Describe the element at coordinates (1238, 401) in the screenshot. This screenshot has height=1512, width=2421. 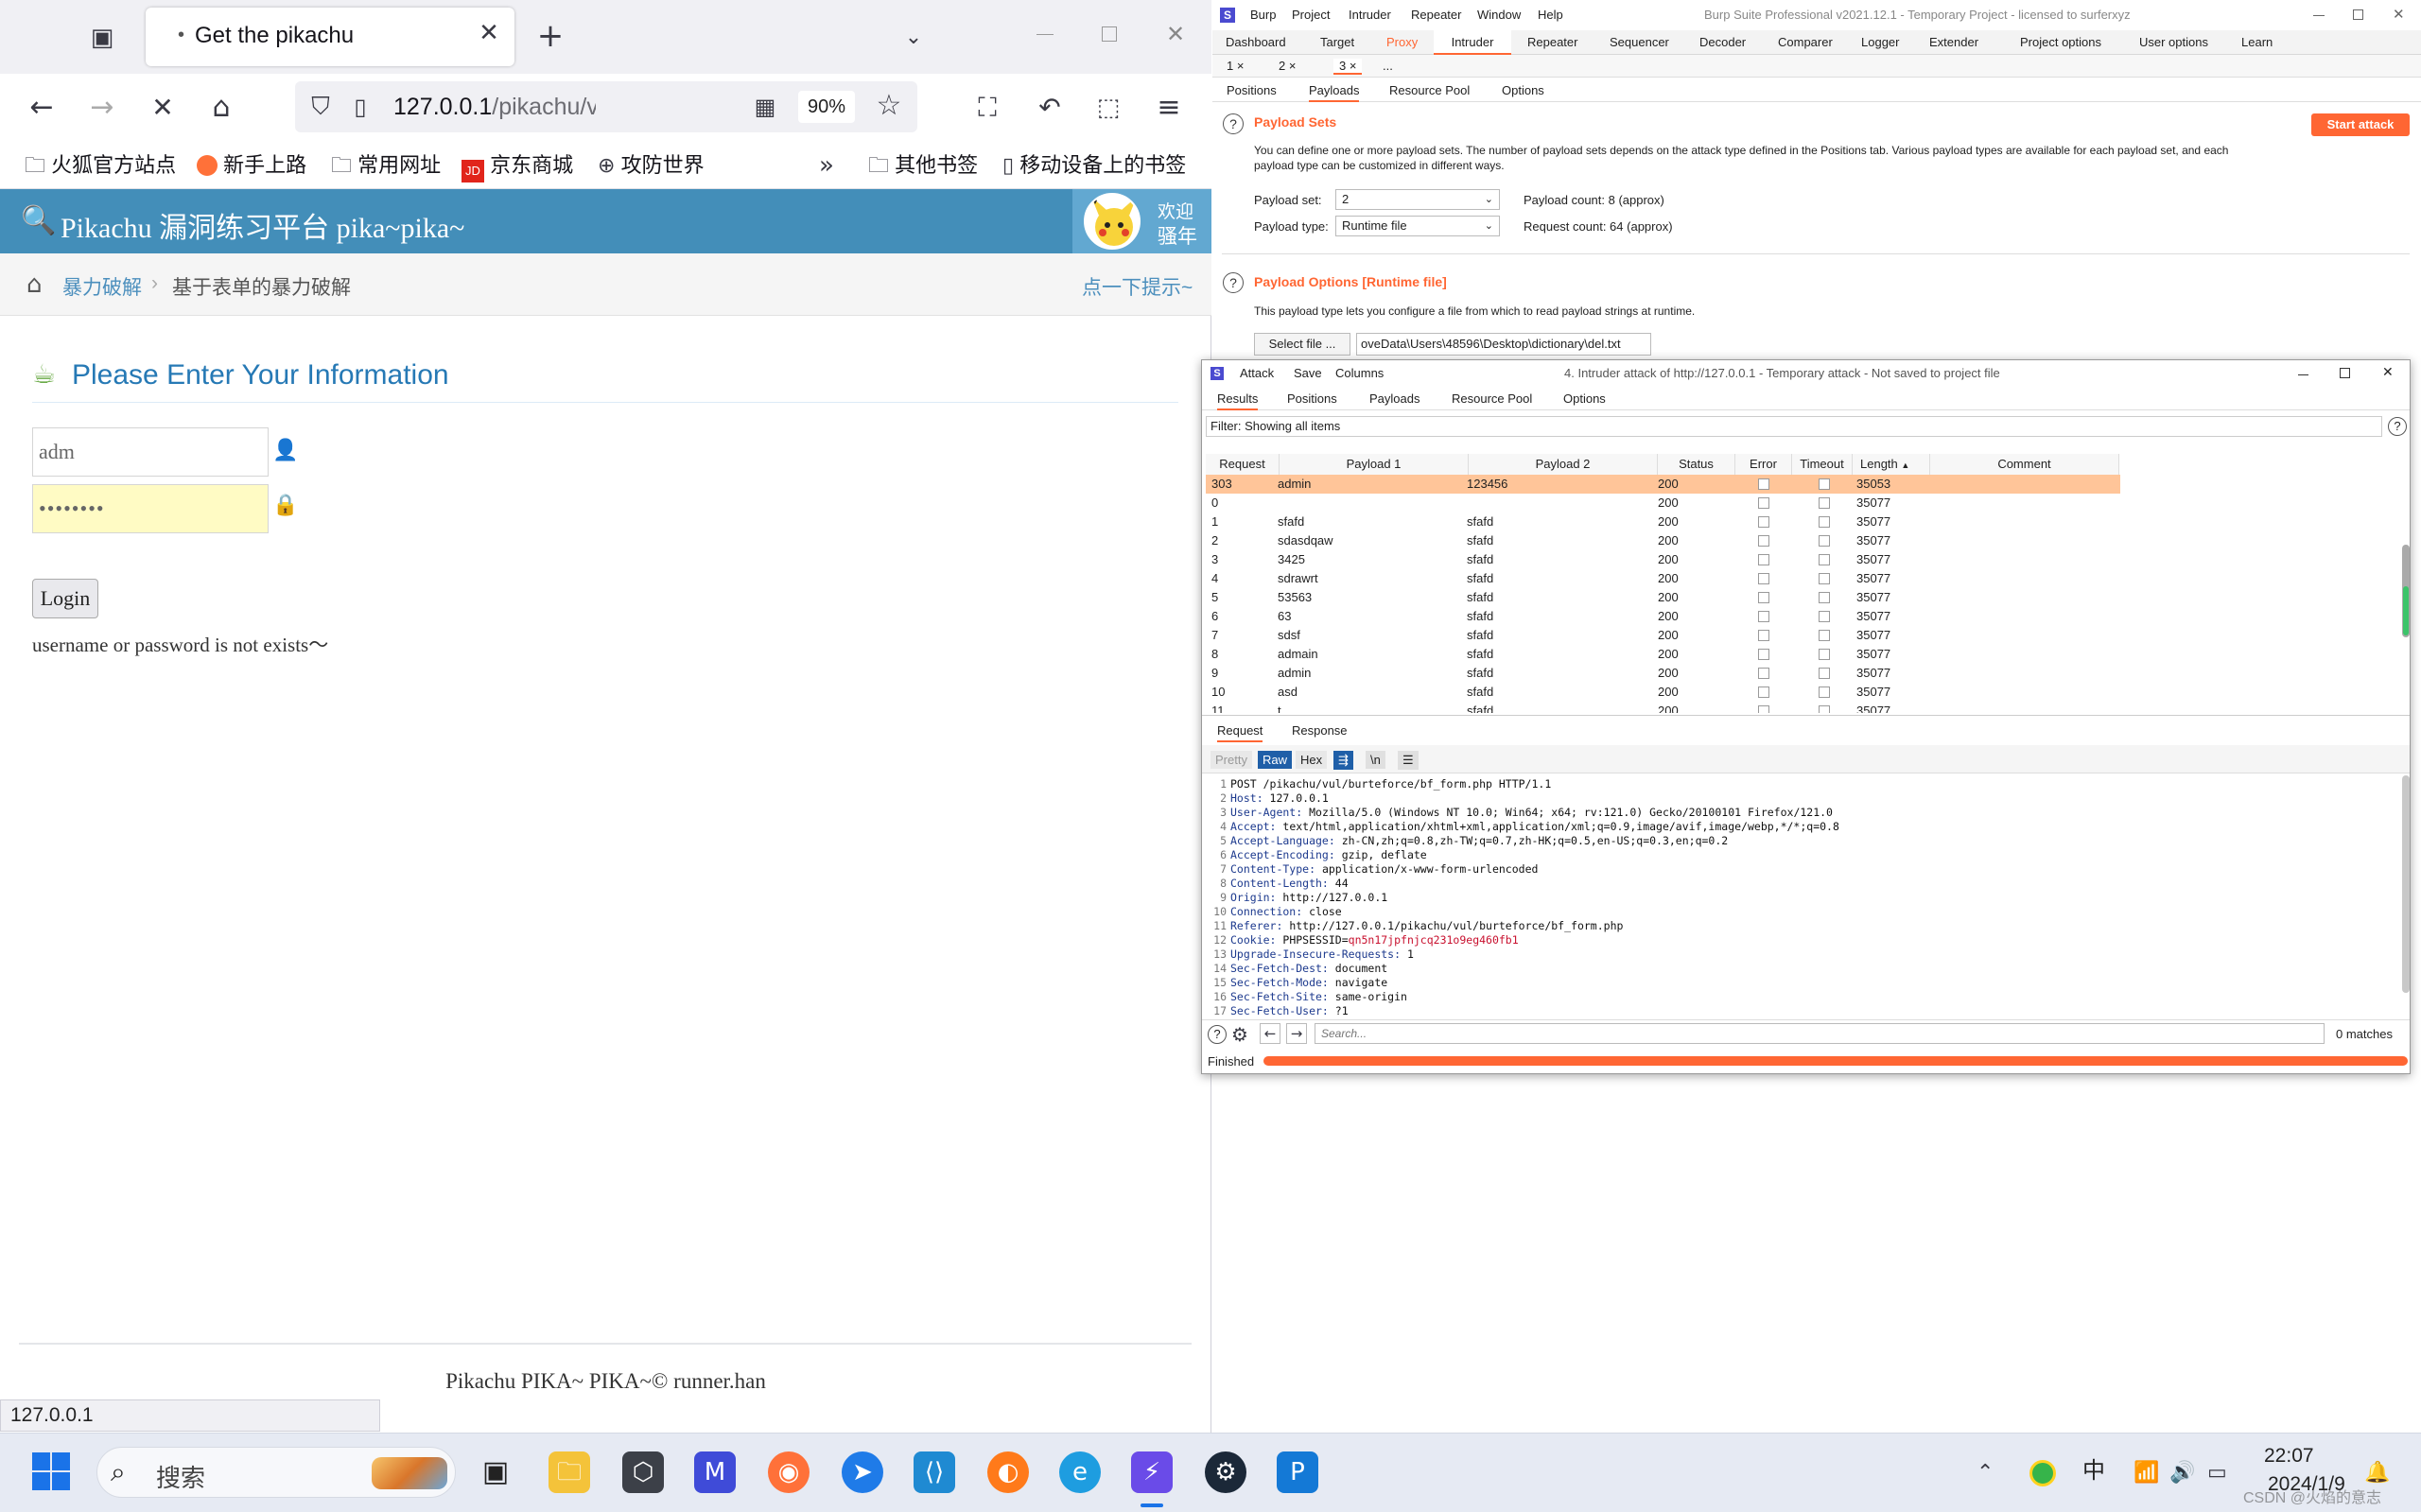
I see `tab-results: Results` at that location.